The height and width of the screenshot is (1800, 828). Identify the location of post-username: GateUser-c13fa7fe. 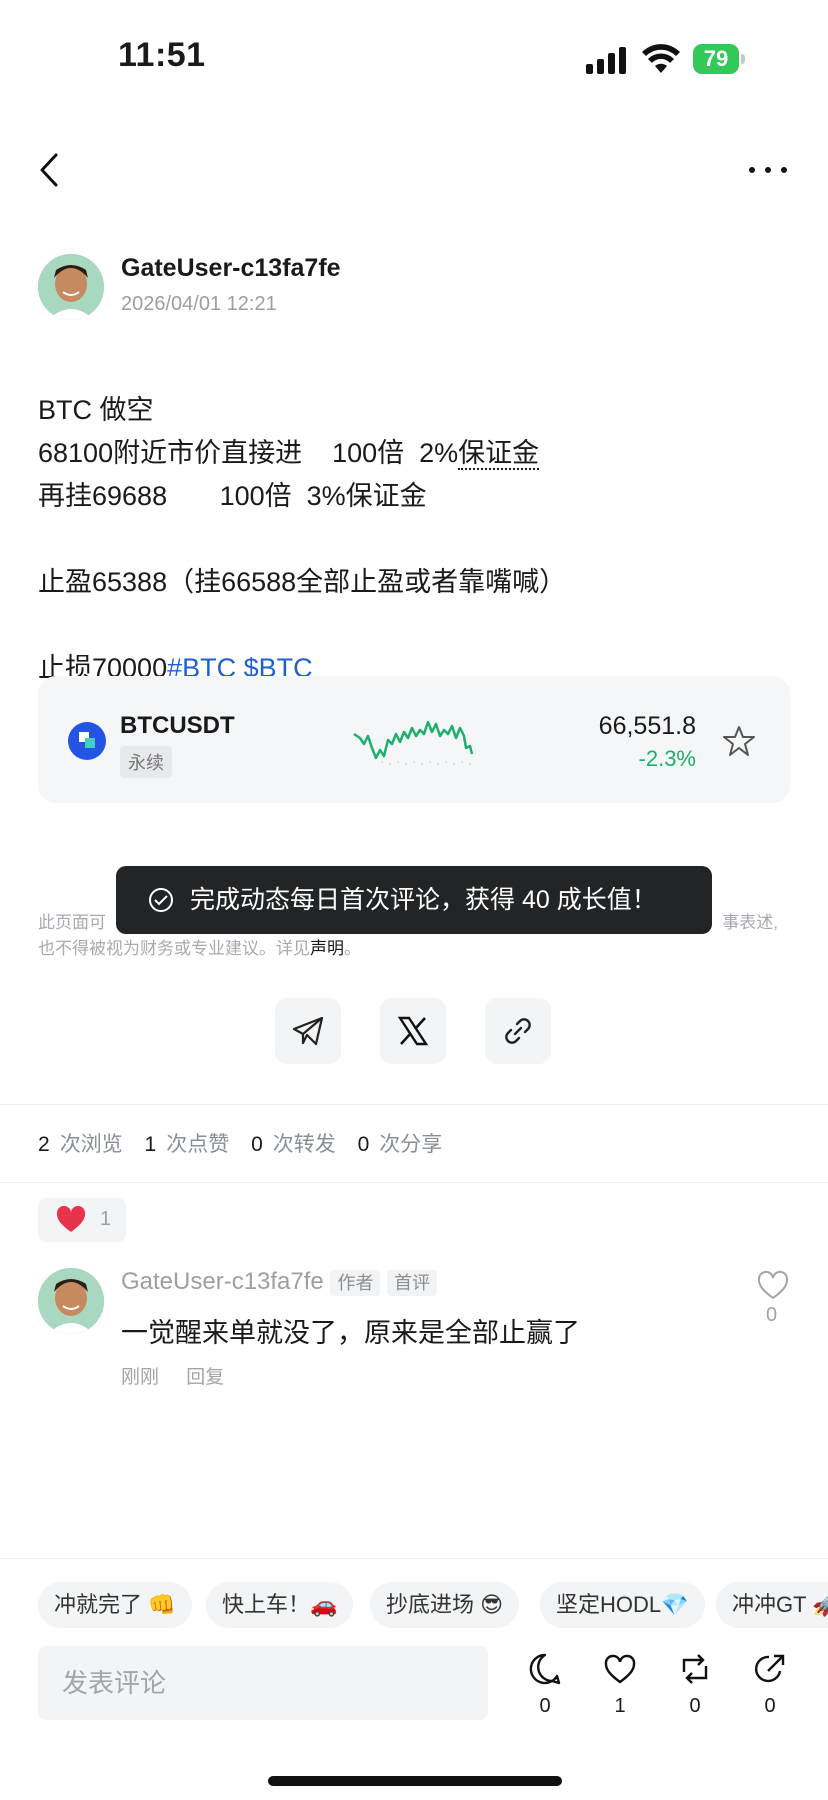
(231, 268).